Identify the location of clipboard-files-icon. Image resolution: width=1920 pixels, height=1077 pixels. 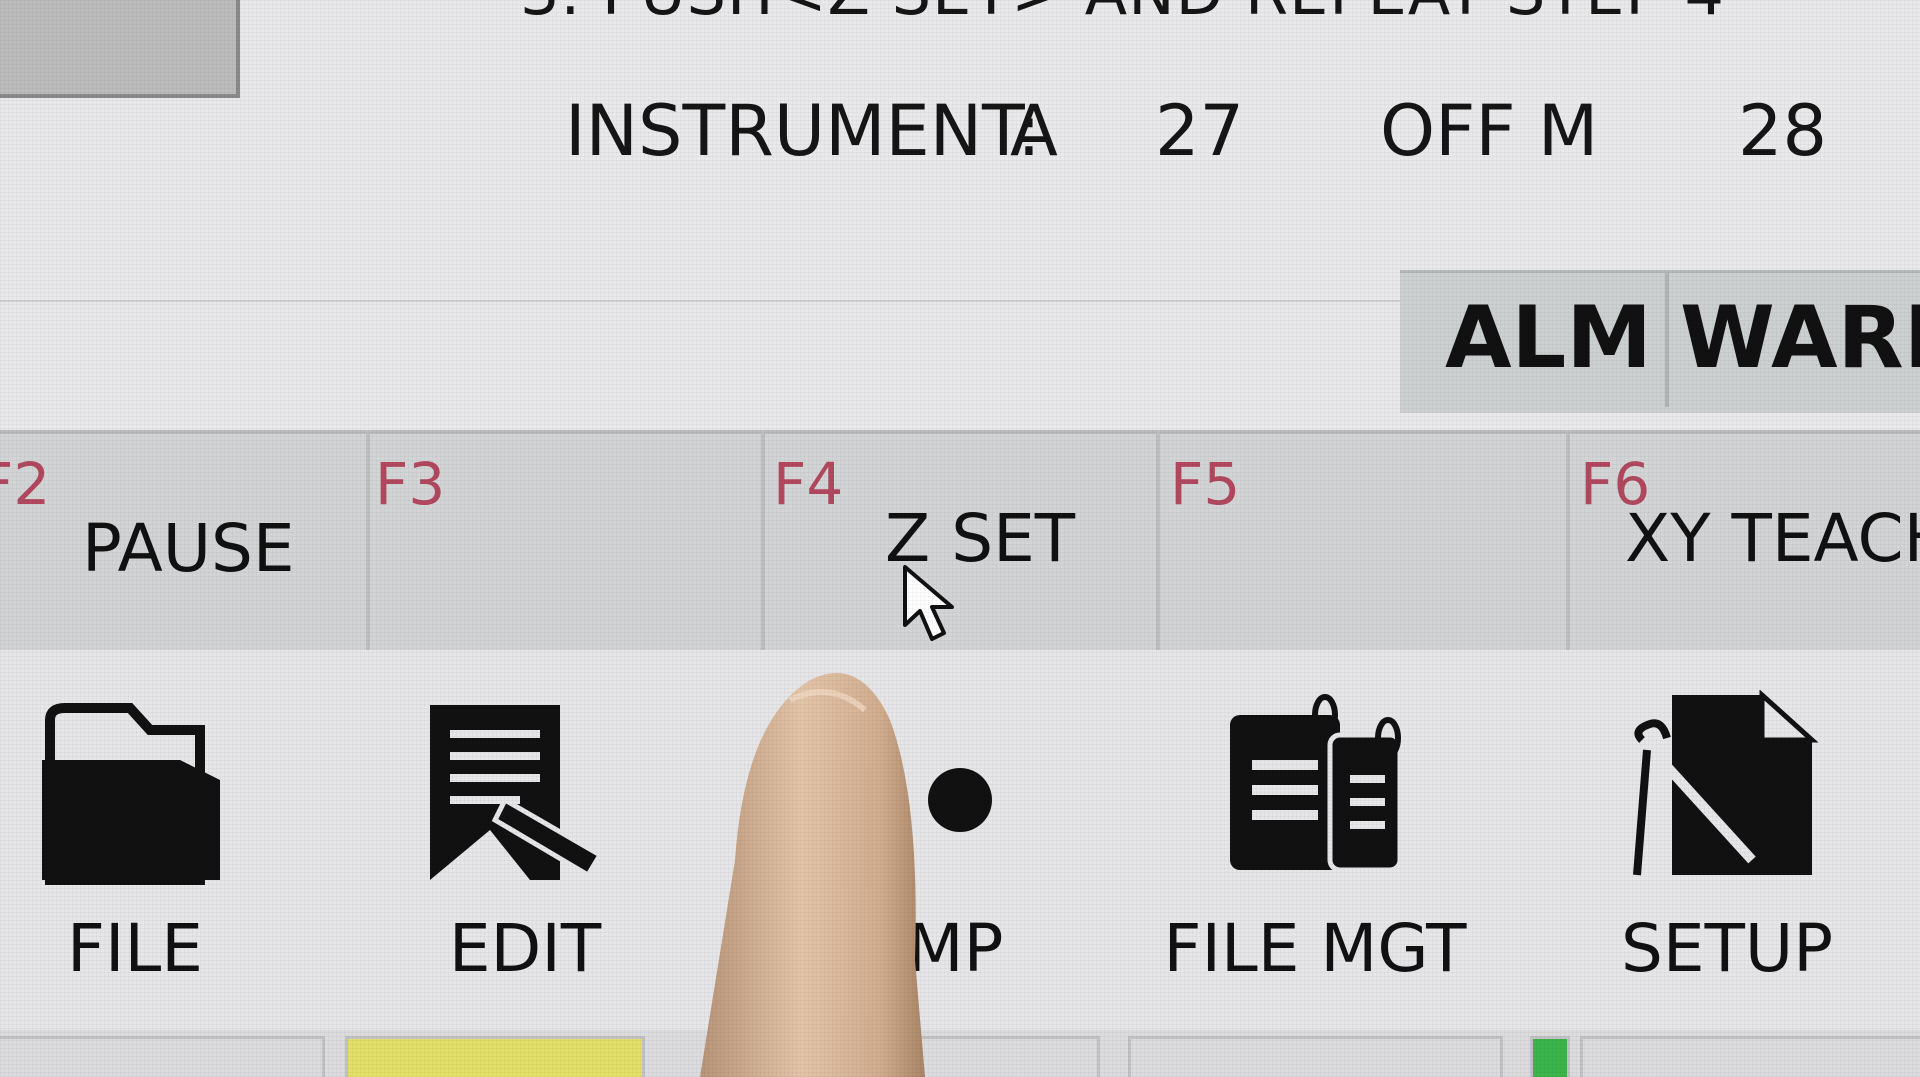
(1316, 783).